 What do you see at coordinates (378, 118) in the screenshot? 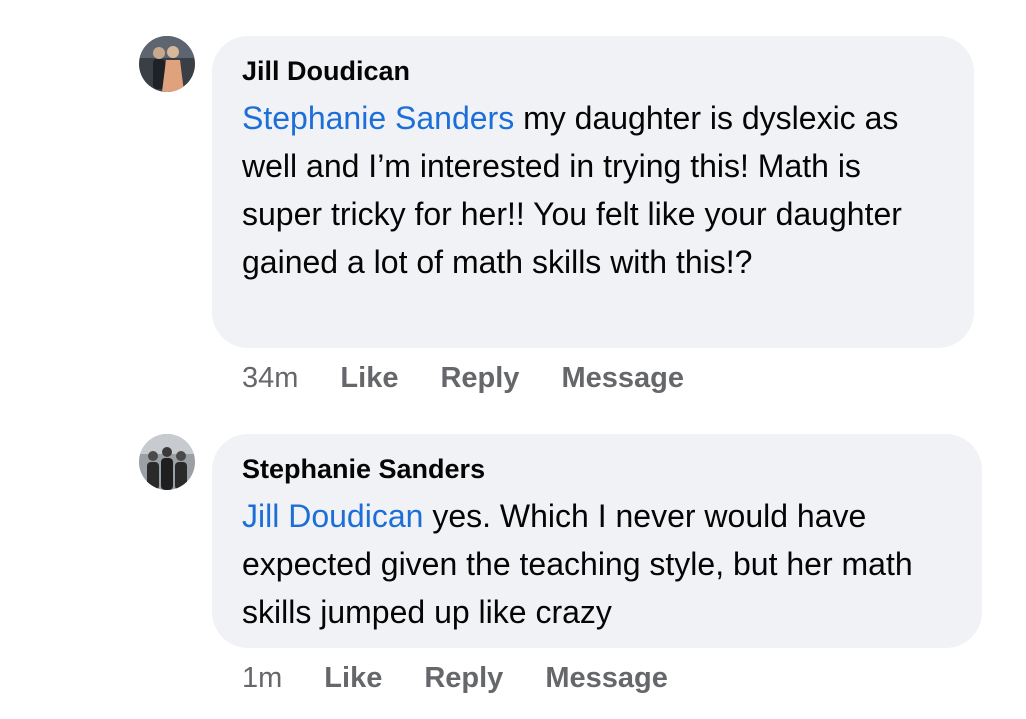
I see `mention-link: Stephanie Sanders` at bounding box center [378, 118].